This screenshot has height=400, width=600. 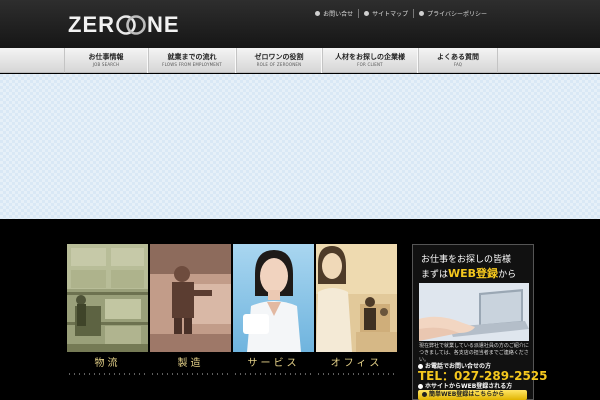 I want to click on nav-item-label: よくある質問, so click(x=458, y=57).